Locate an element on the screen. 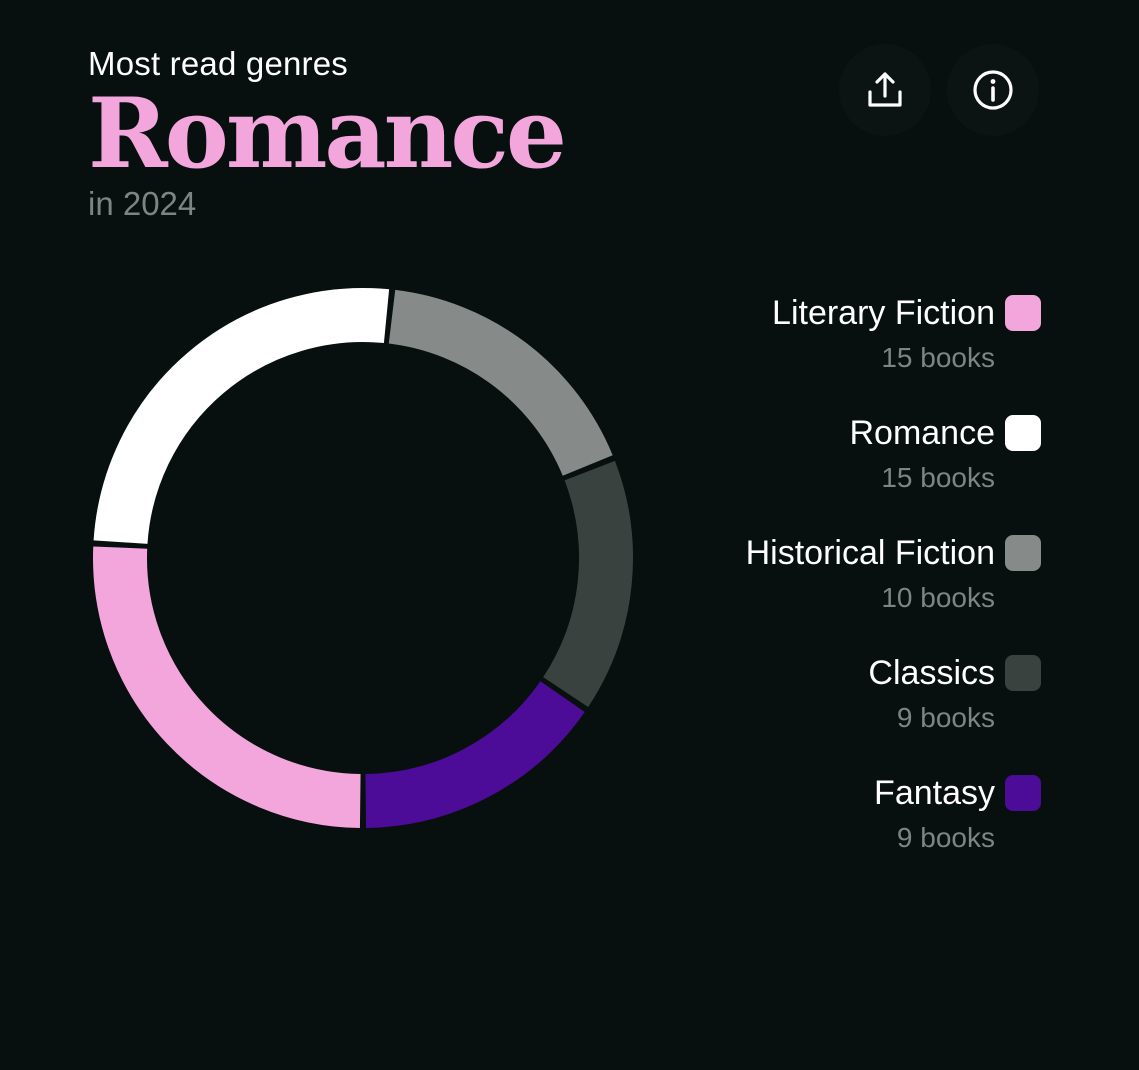 This screenshot has height=1070, width=1139. share-icon is located at coordinates (885, 89).